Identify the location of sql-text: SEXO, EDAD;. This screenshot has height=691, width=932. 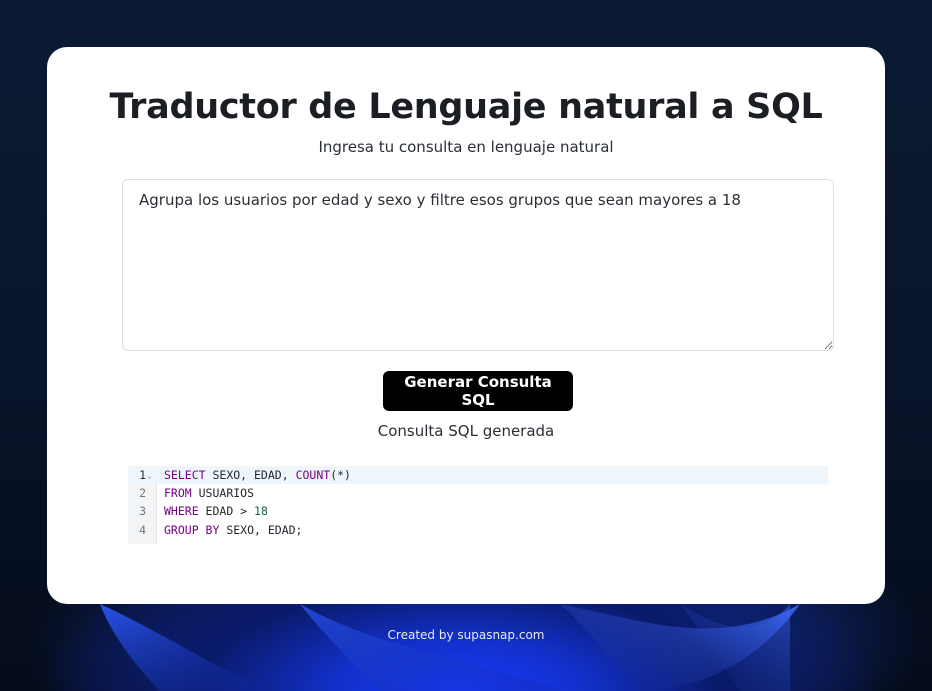
(261, 530).